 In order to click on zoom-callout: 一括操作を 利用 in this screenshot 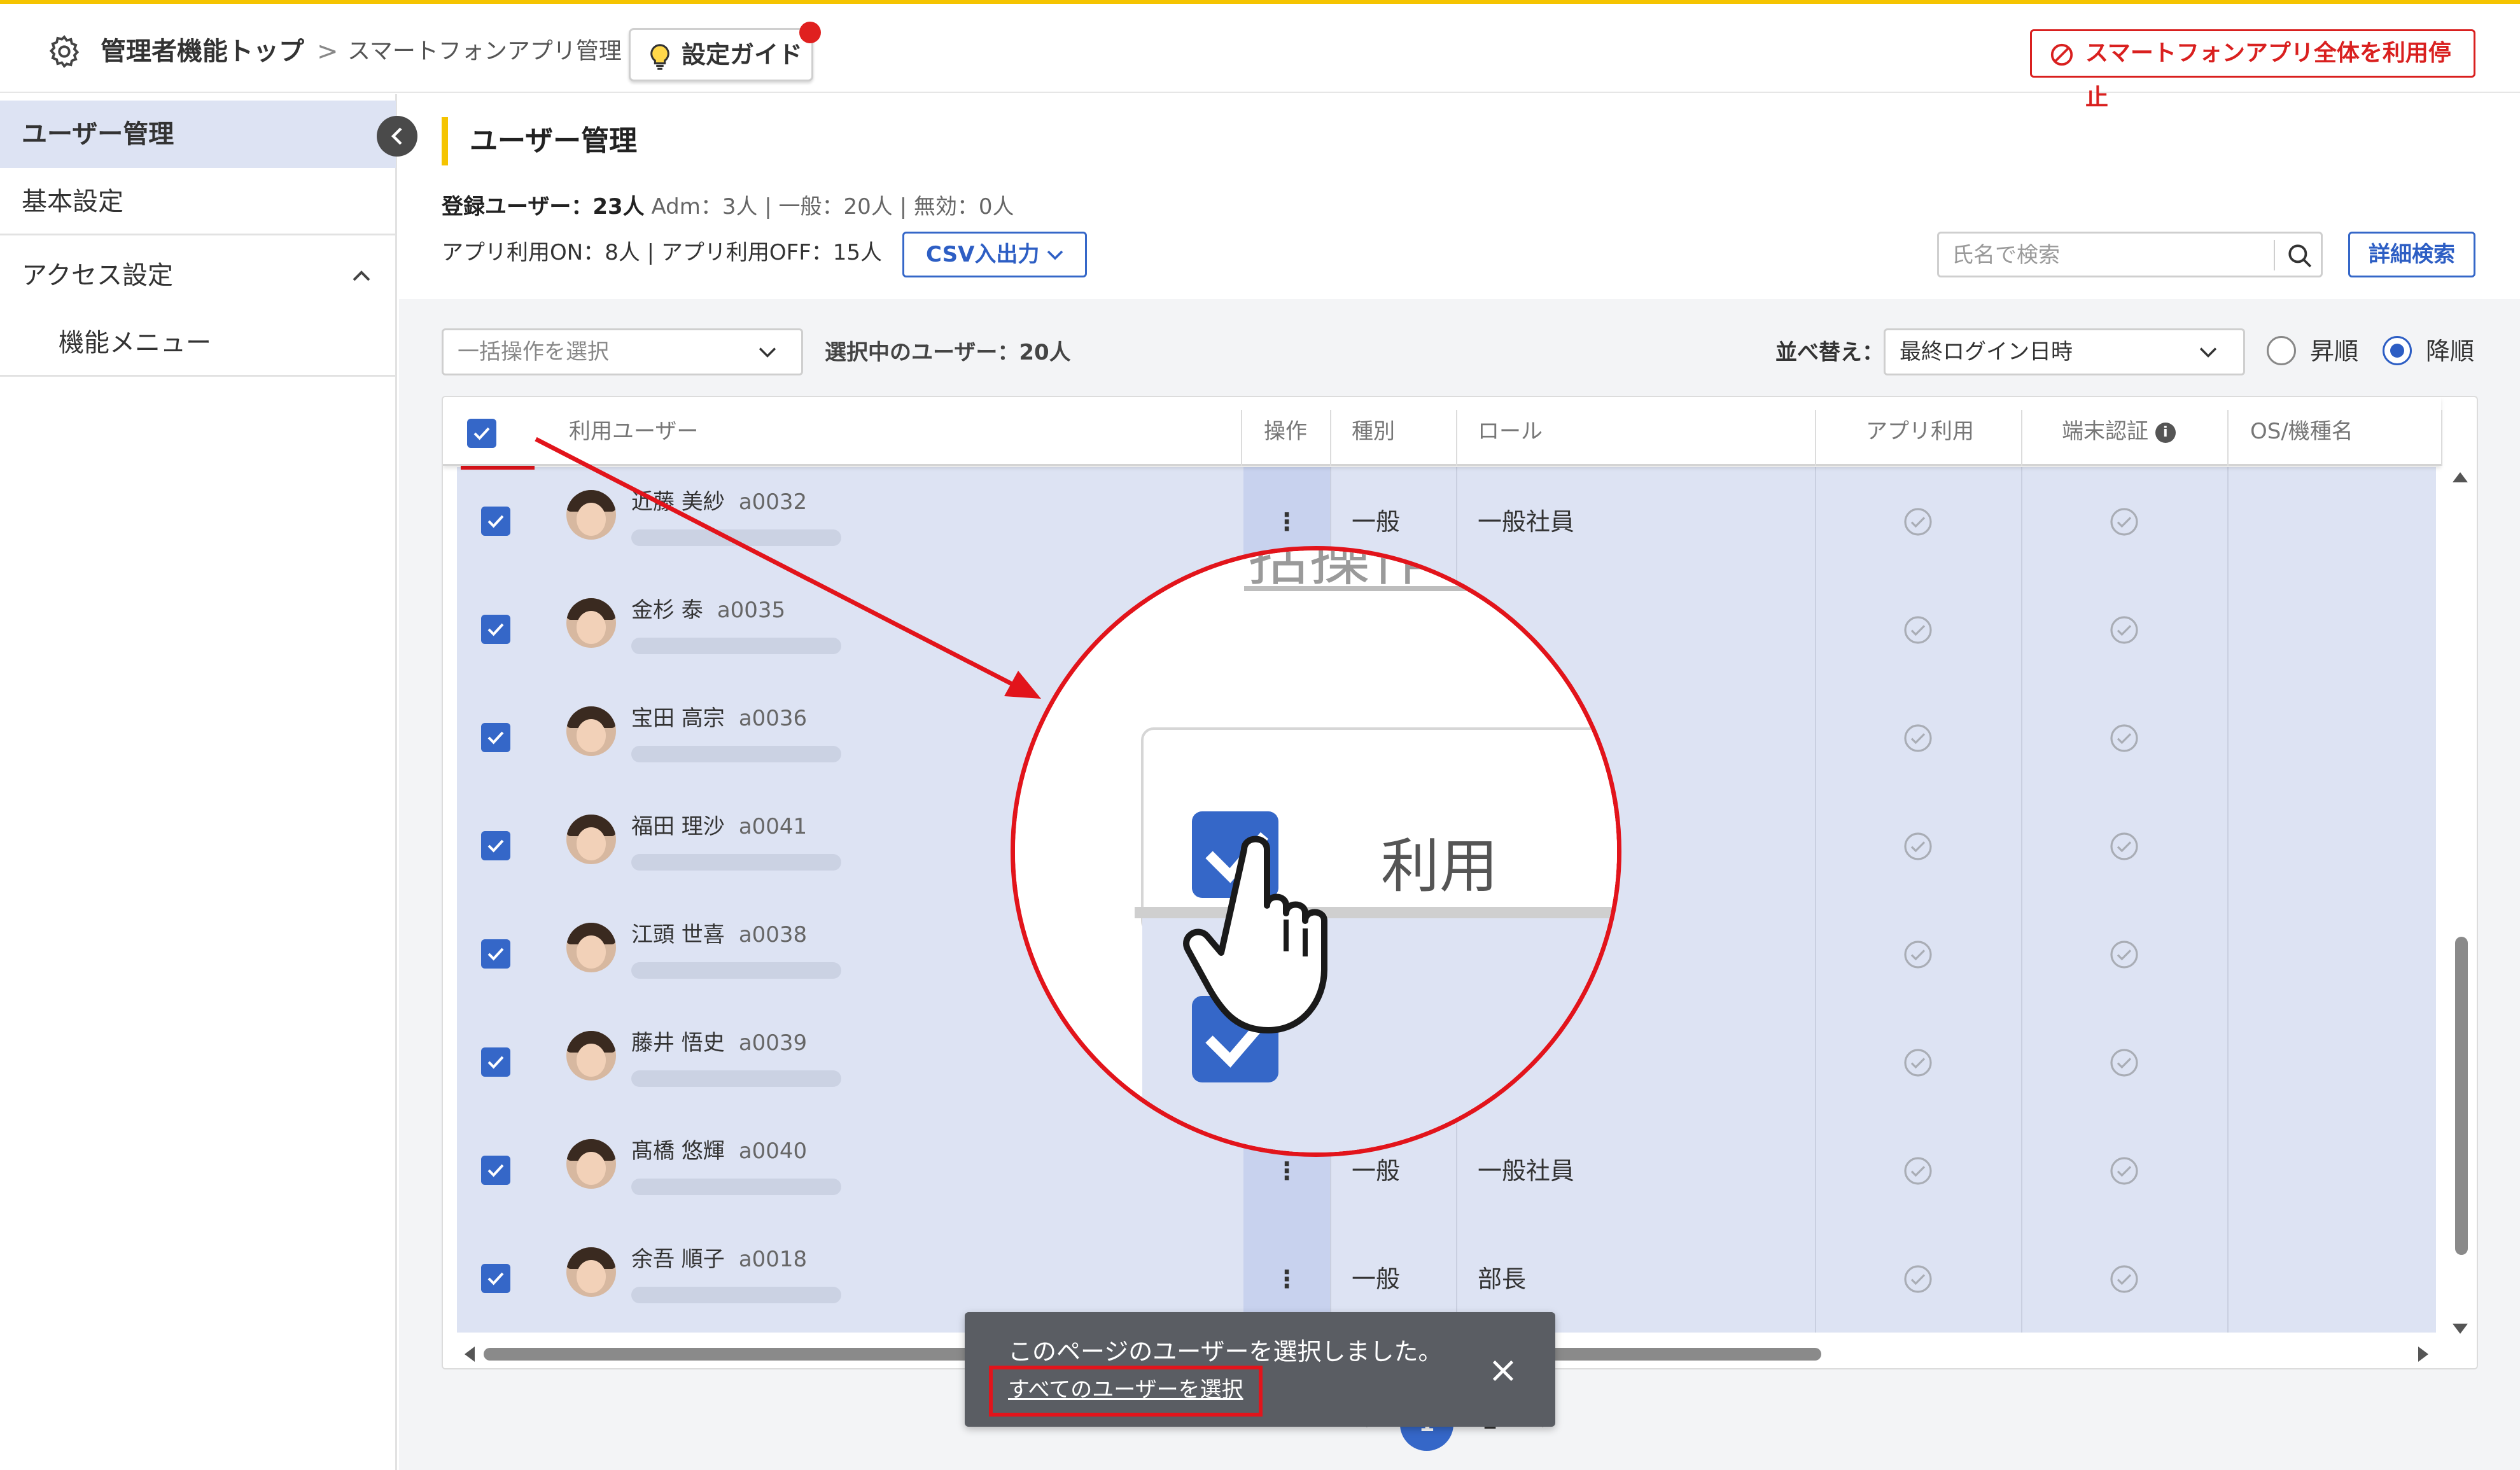, I will do `click(1316, 851)`.